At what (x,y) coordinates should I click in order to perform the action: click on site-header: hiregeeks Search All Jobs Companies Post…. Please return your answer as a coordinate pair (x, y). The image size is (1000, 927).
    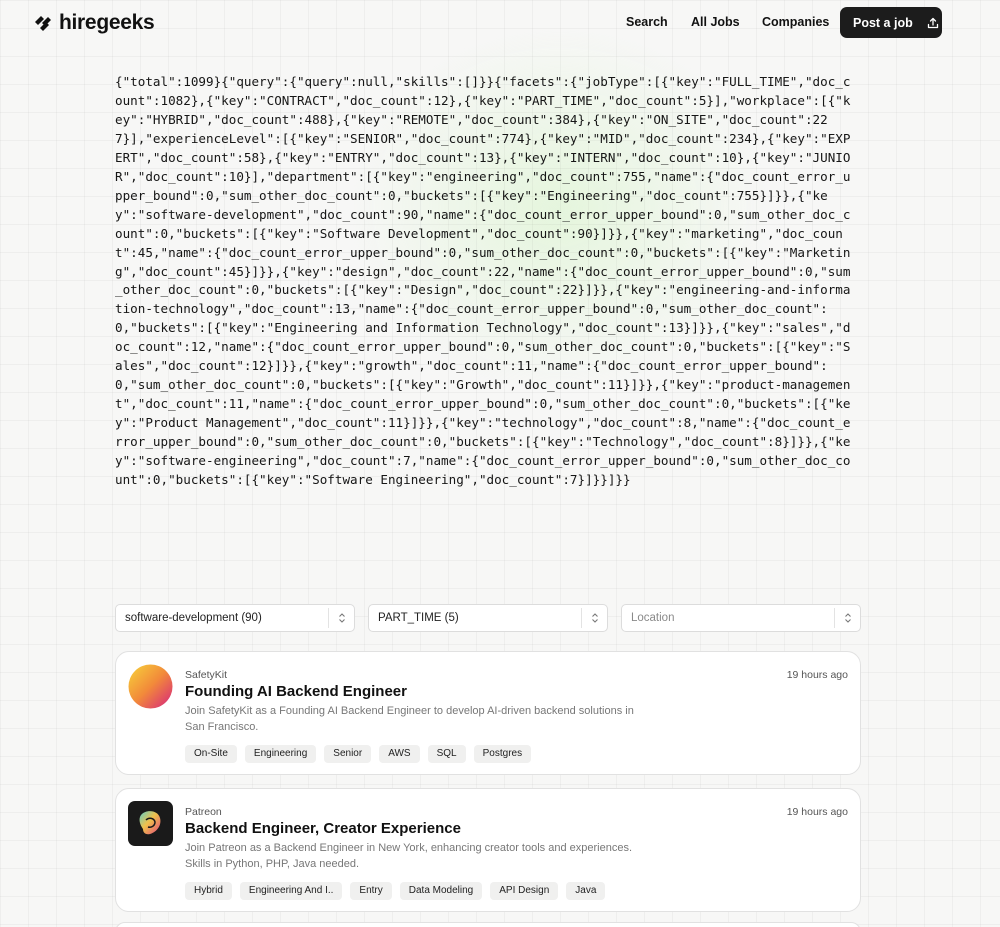
    Looking at the image, I should click on (500, 22).